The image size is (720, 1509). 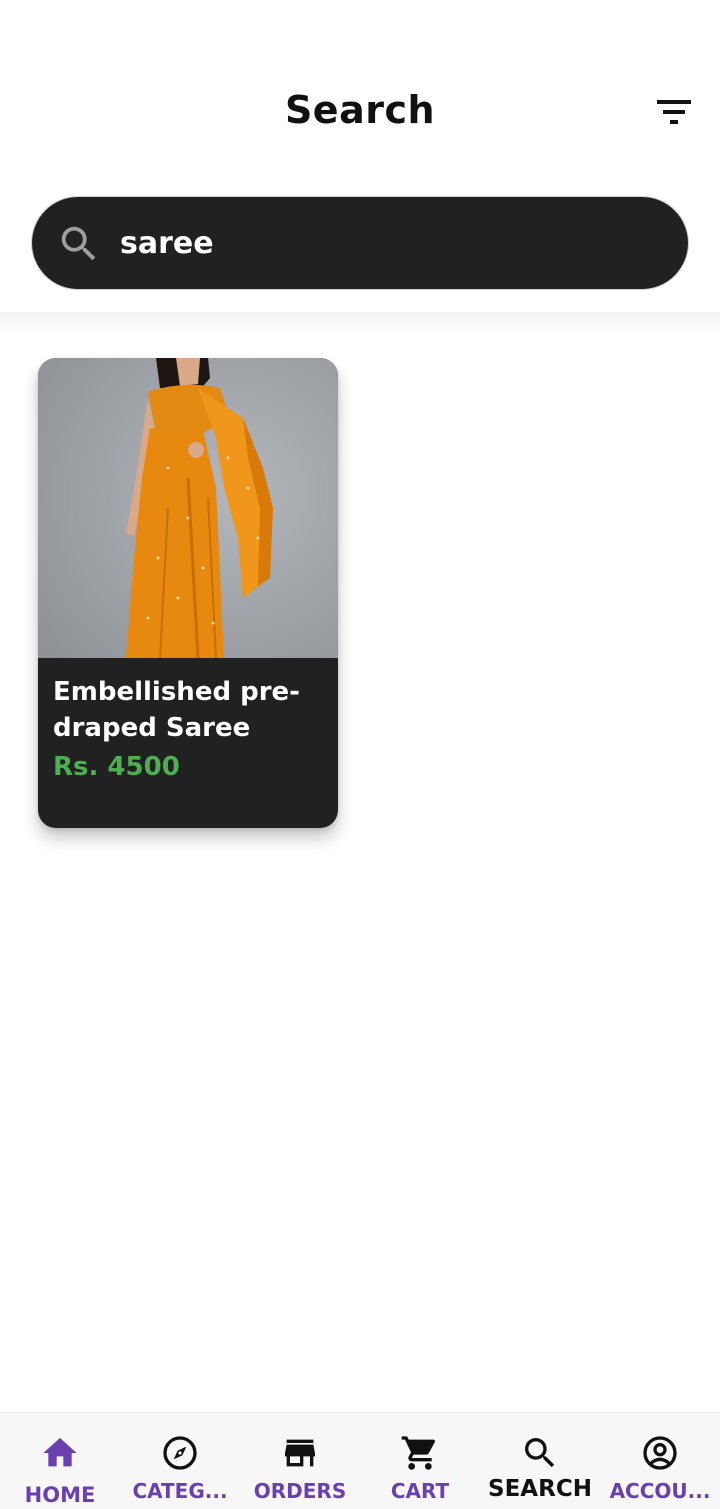 I want to click on account-circle-icon, so click(x=660, y=1453).